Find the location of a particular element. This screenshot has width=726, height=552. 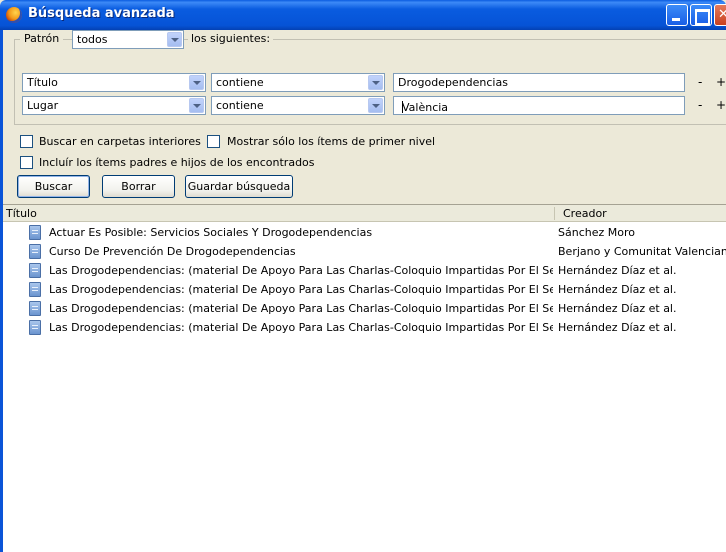

pattern-mode-value: todos is located at coordinates (92, 39).